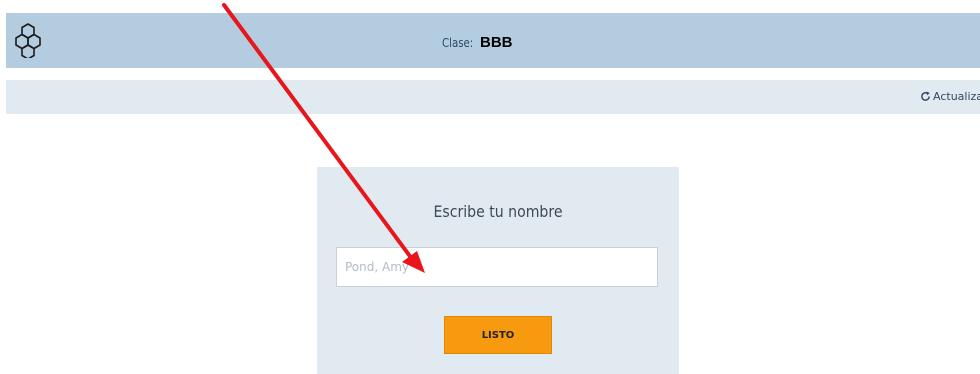  I want to click on name-input, so click(497, 267).